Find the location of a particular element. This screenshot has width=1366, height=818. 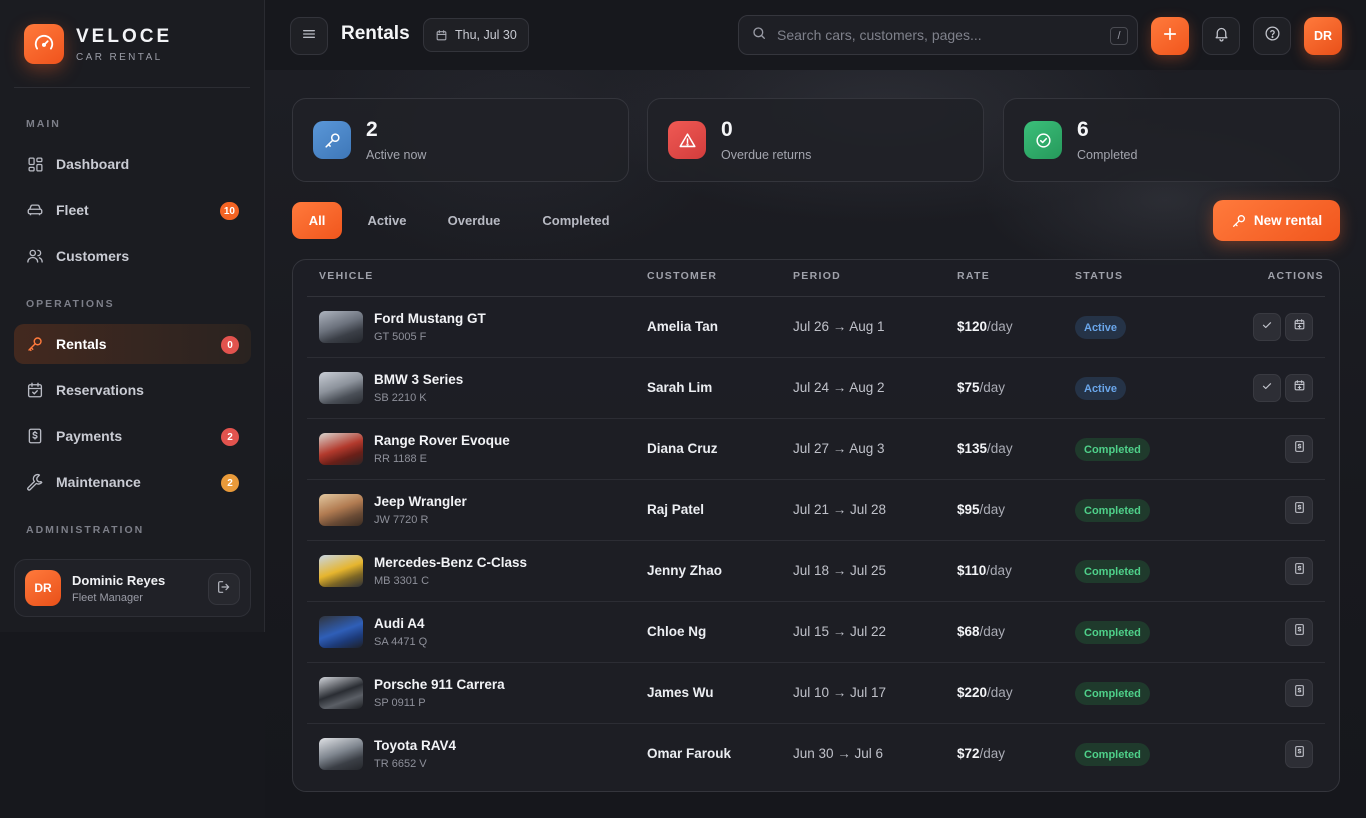

vehicle-name: BMW 3 Series is located at coordinates (418, 379).